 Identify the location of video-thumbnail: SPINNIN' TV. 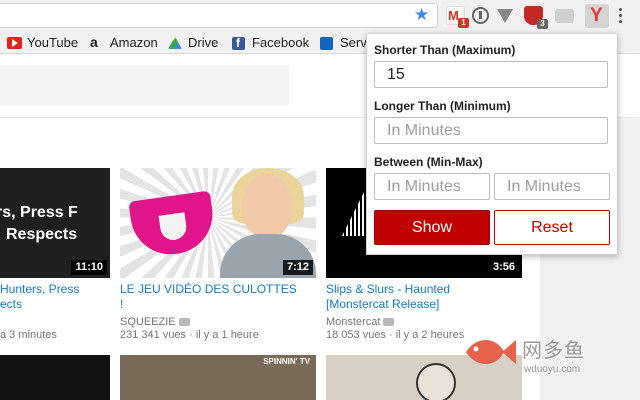
(218, 377).